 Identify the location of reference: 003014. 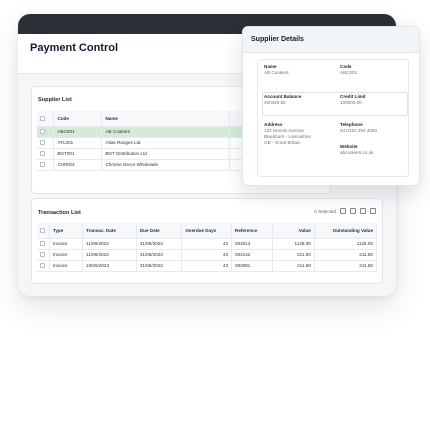
(252, 244).